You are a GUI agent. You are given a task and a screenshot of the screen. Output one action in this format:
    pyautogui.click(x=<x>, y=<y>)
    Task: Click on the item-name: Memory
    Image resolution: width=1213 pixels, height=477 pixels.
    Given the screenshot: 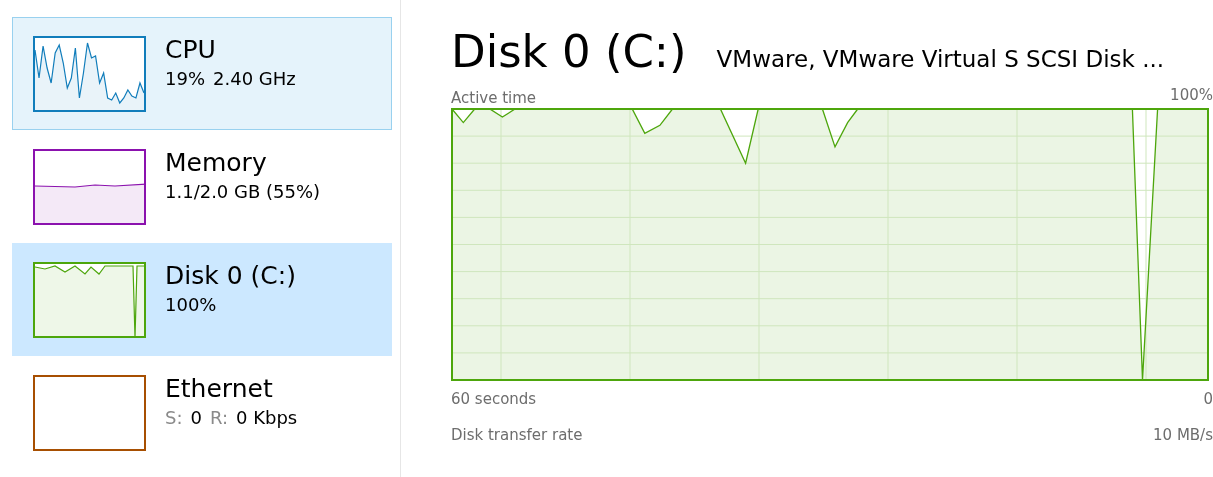 What is the action you would take?
    pyautogui.click(x=216, y=163)
    